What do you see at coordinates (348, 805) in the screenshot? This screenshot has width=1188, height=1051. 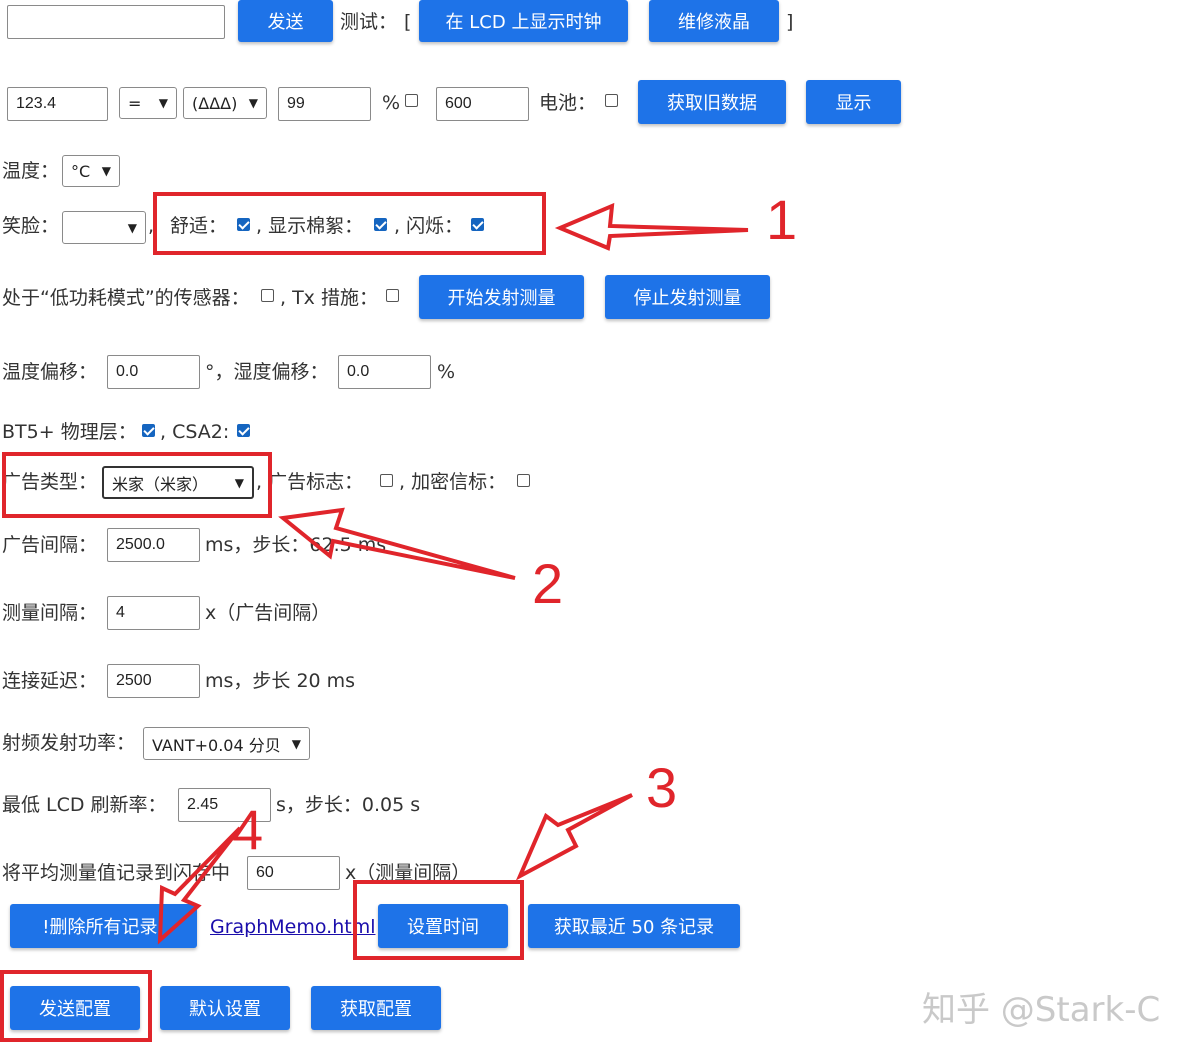 I see `lcd-refresh-unit: s，步长：0.05 s` at bounding box center [348, 805].